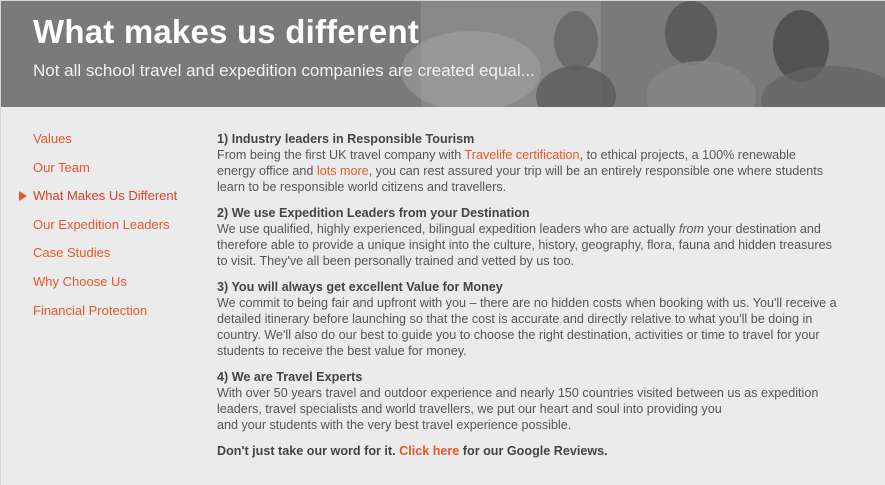 The width and height of the screenshot is (885, 485). What do you see at coordinates (226, 31) in the screenshot?
I see `page-title: What makes us different` at bounding box center [226, 31].